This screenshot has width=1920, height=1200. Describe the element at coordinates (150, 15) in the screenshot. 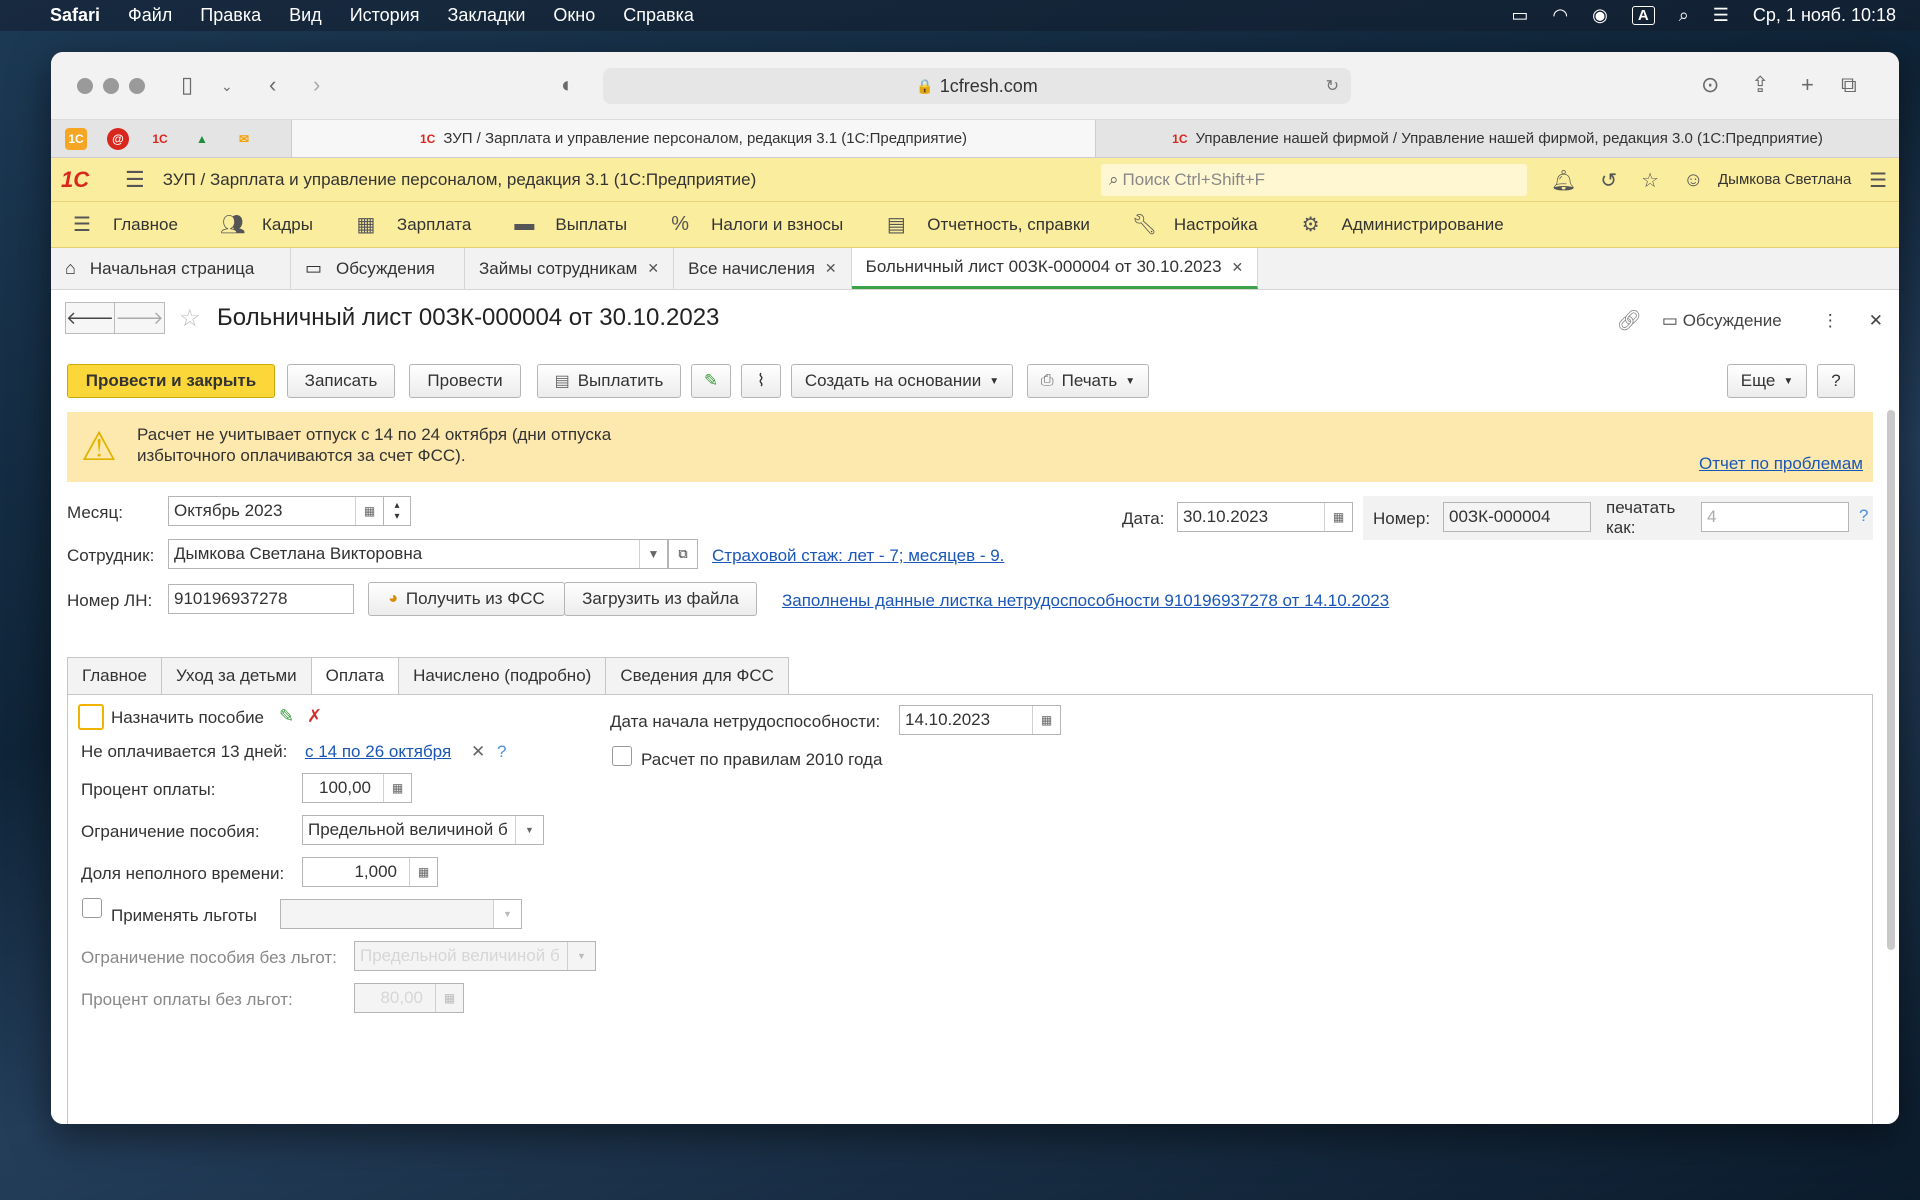

I see `menu-file: Файл` at that location.